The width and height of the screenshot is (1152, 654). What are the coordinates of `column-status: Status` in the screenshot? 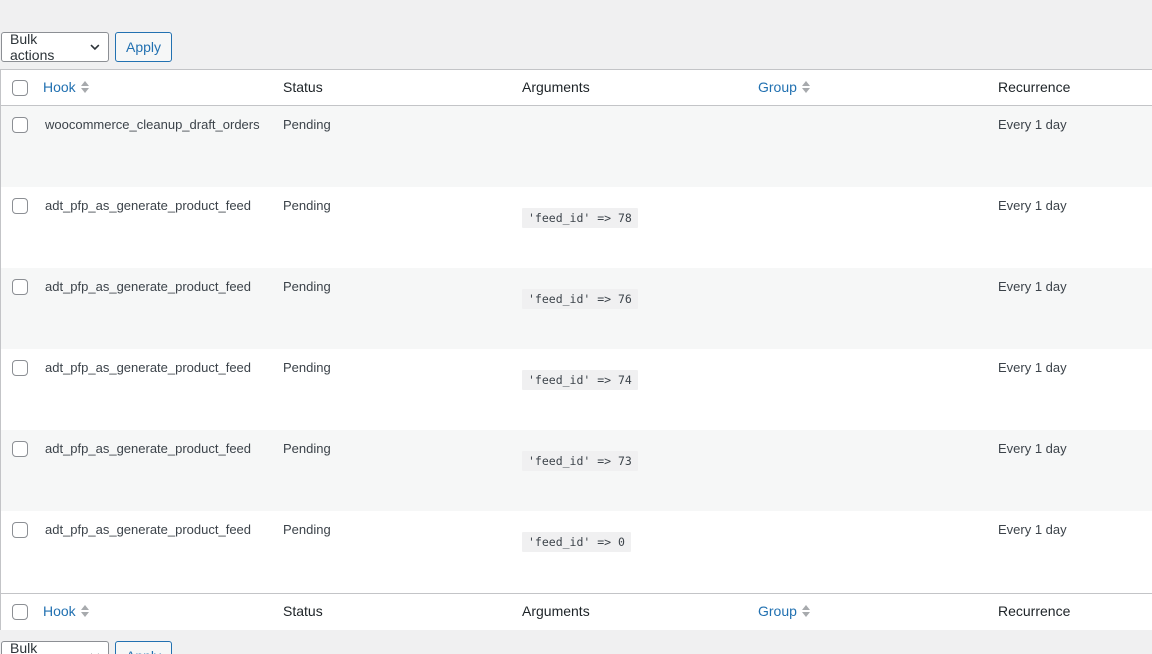 It's located at (303, 87).